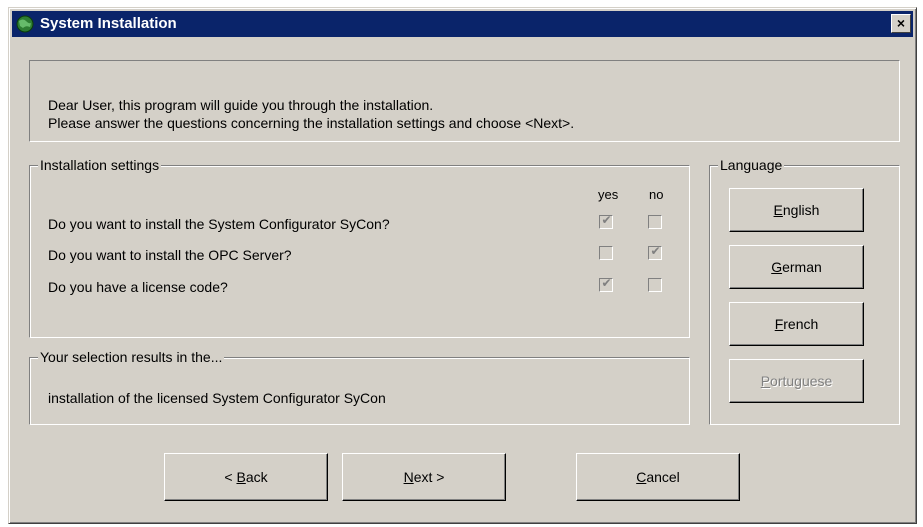 This screenshot has width=923, height=527. Describe the element at coordinates (641, 477) in the screenshot. I see `cancel-mnemonic: C` at that location.